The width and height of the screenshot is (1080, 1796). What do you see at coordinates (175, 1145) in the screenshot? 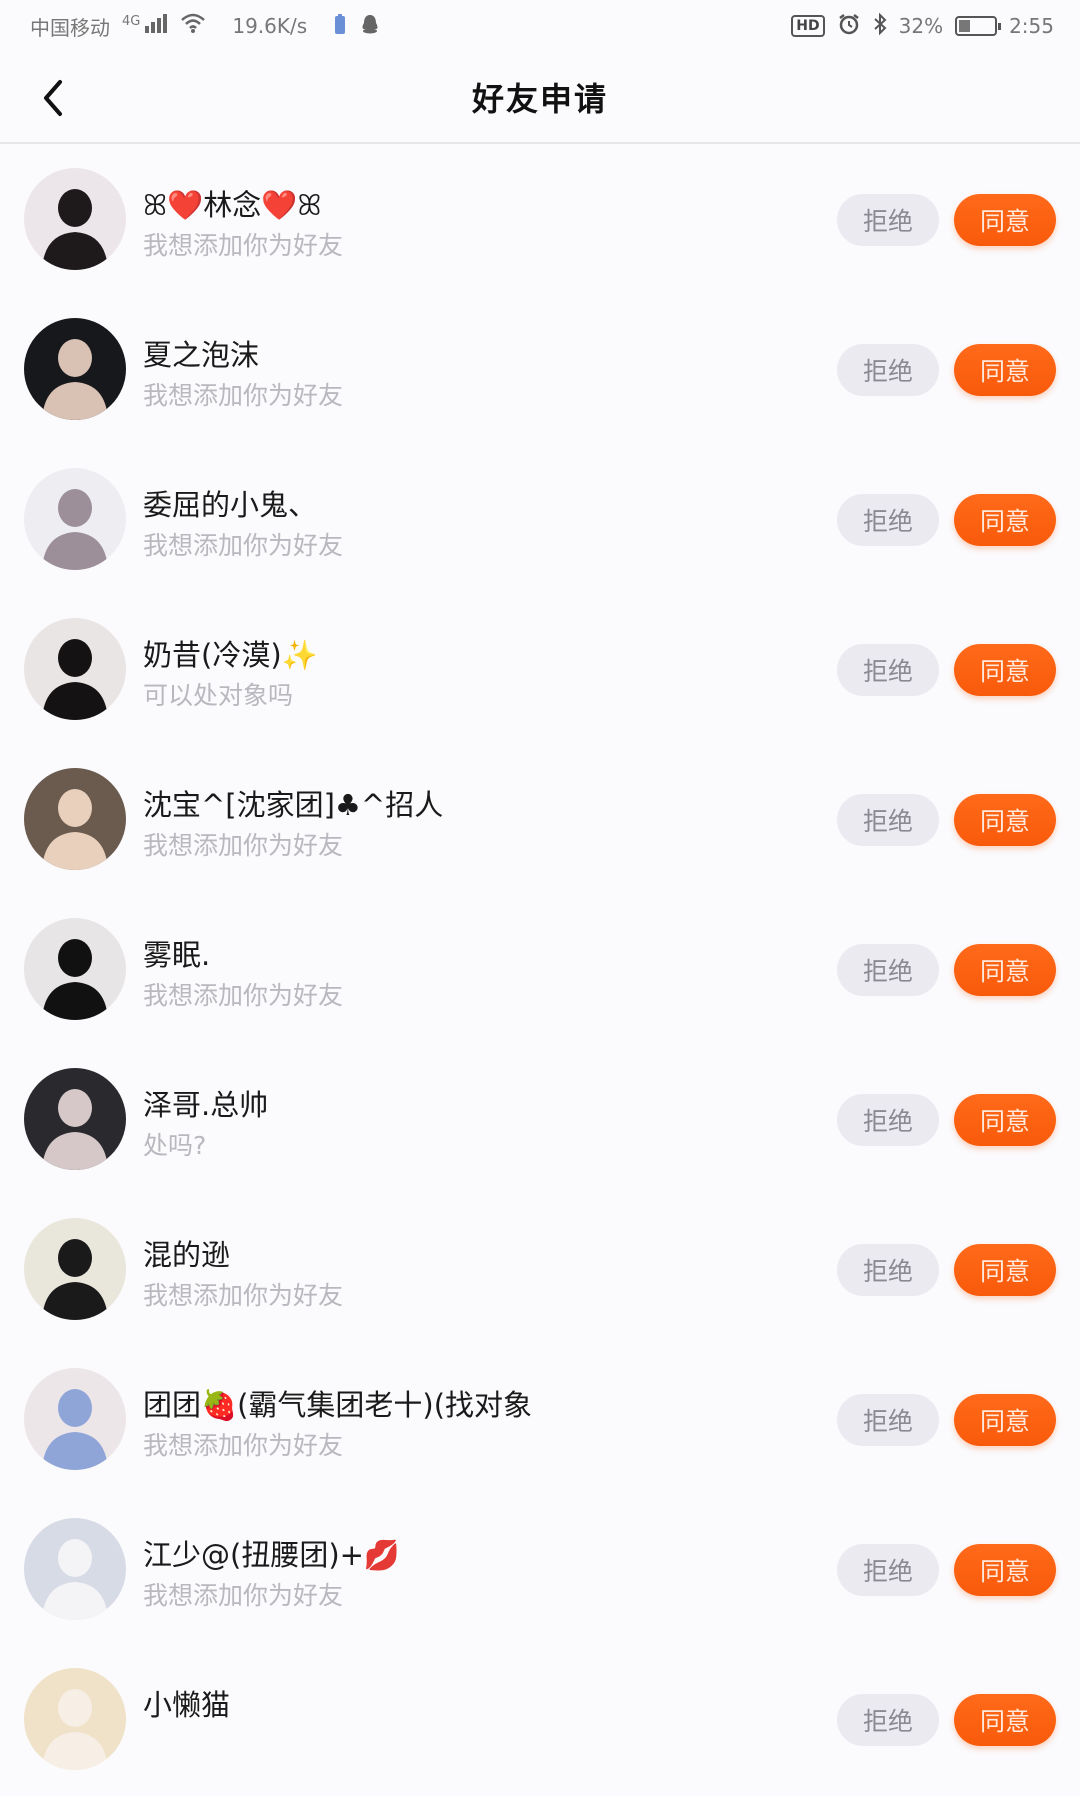
I see `request-message: 处吗?` at bounding box center [175, 1145].